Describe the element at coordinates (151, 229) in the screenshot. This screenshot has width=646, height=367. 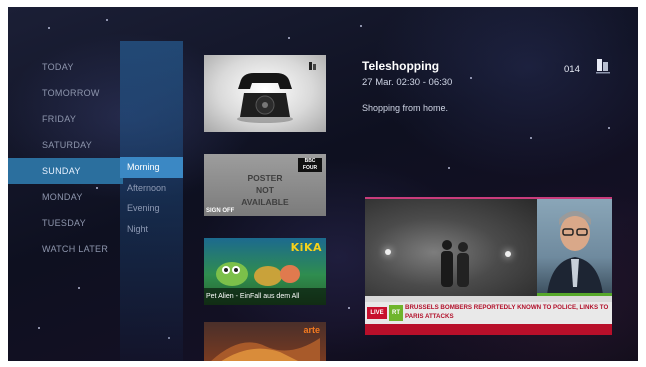
I see `daypart-item-night: Night` at that location.